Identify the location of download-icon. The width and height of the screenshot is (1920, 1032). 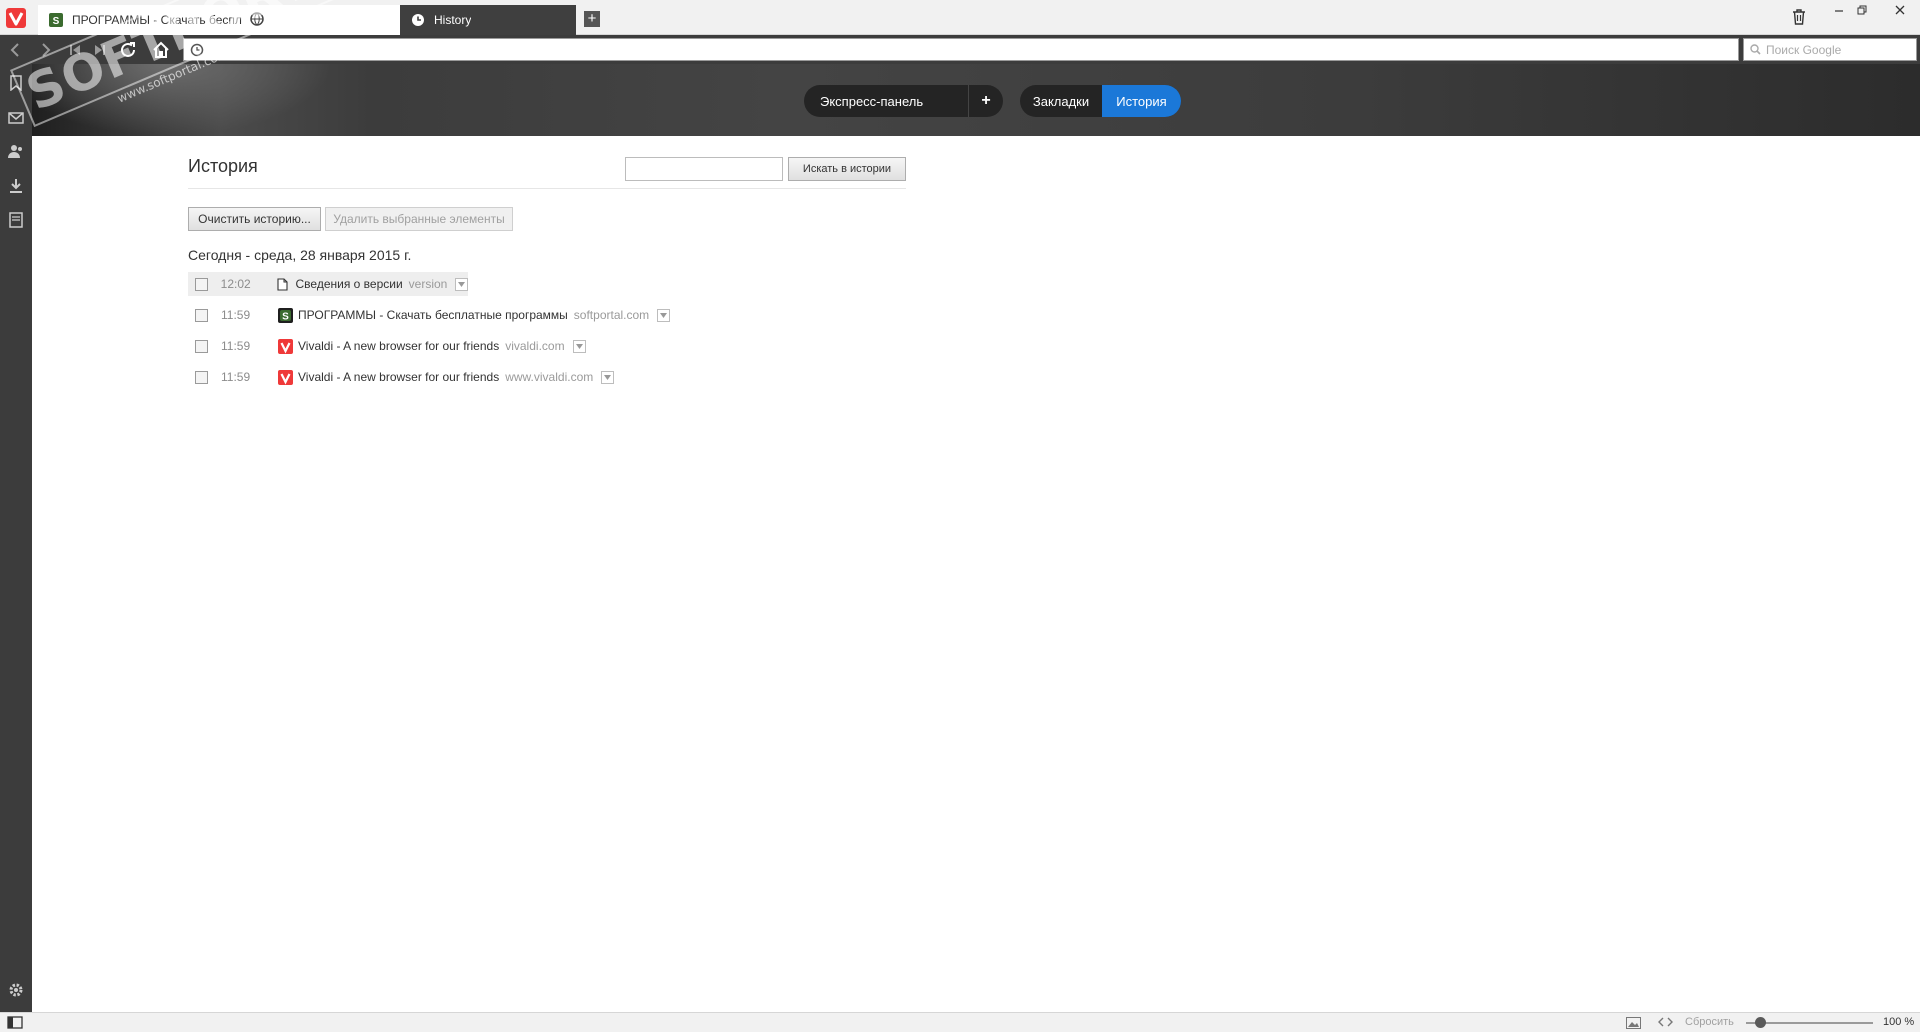
(16, 186).